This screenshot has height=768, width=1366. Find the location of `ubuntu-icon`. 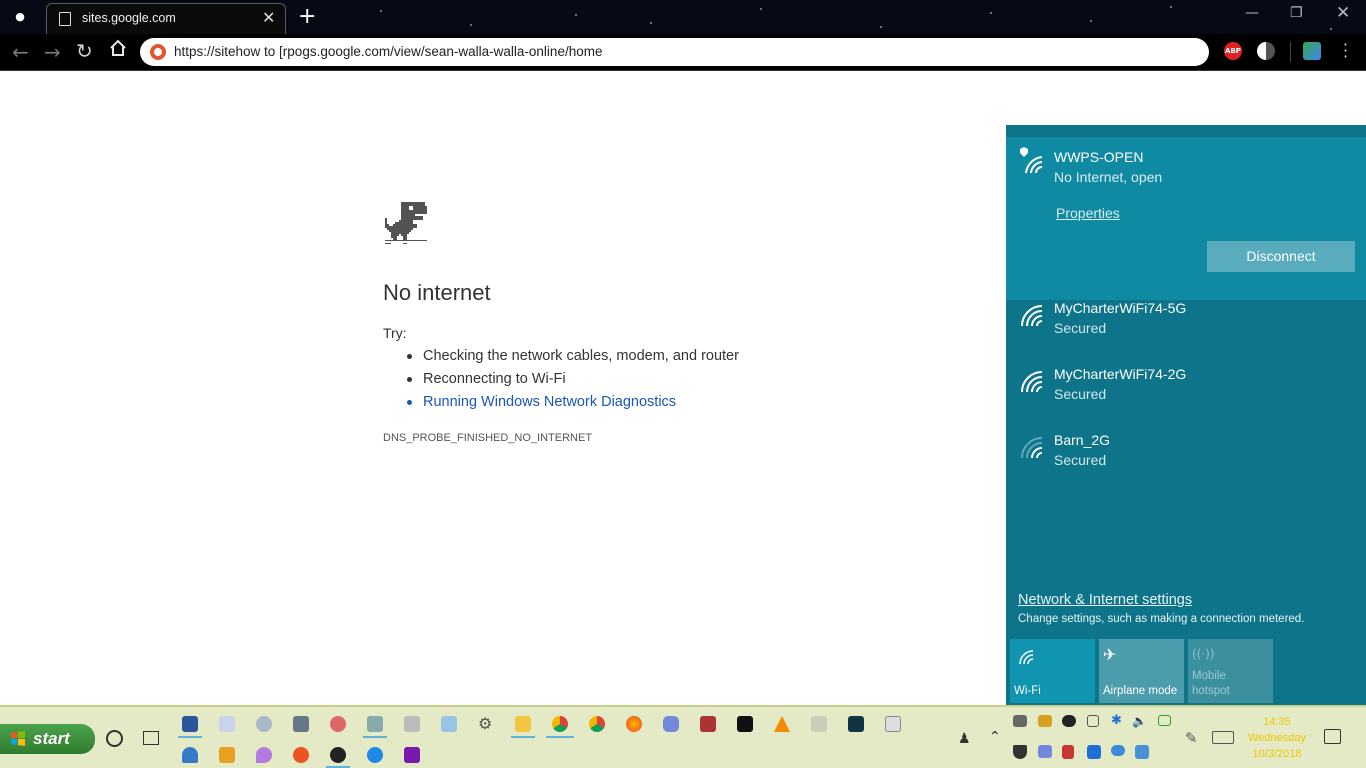

ubuntu-icon is located at coordinates (301, 755).